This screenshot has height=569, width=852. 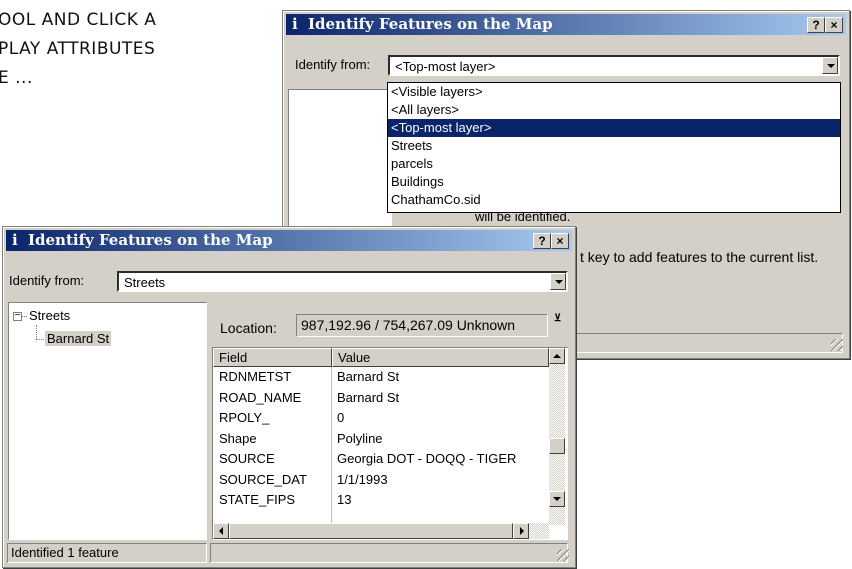 I want to click on location-field: 987,192.96 / 754,267.09 Unknown, so click(x=422, y=325).